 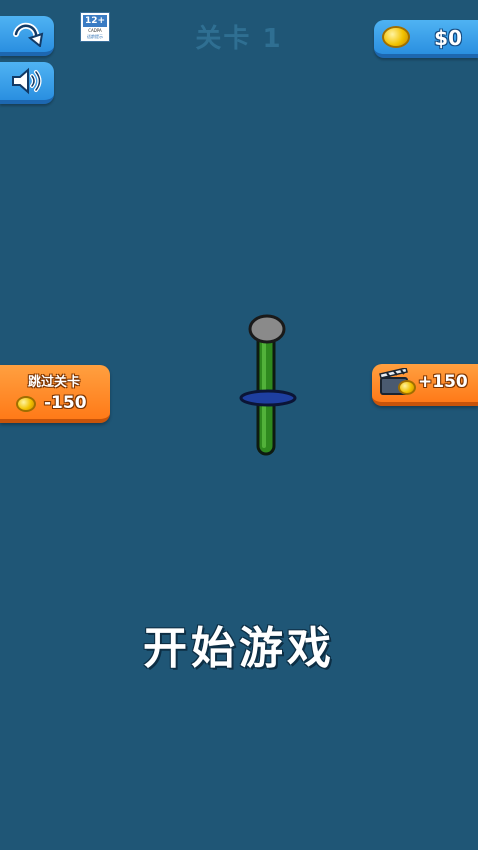 I want to click on reward-value: +150, so click(x=443, y=382).